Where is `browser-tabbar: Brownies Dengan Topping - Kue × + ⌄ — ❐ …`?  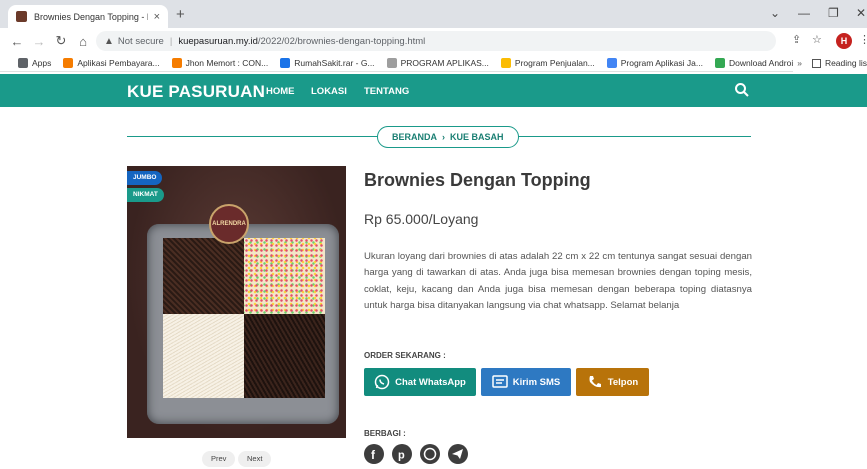 browser-tabbar: Brownies Dengan Topping - Kue × + ⌄ — ❐ … is located at coordinates (433, 14).